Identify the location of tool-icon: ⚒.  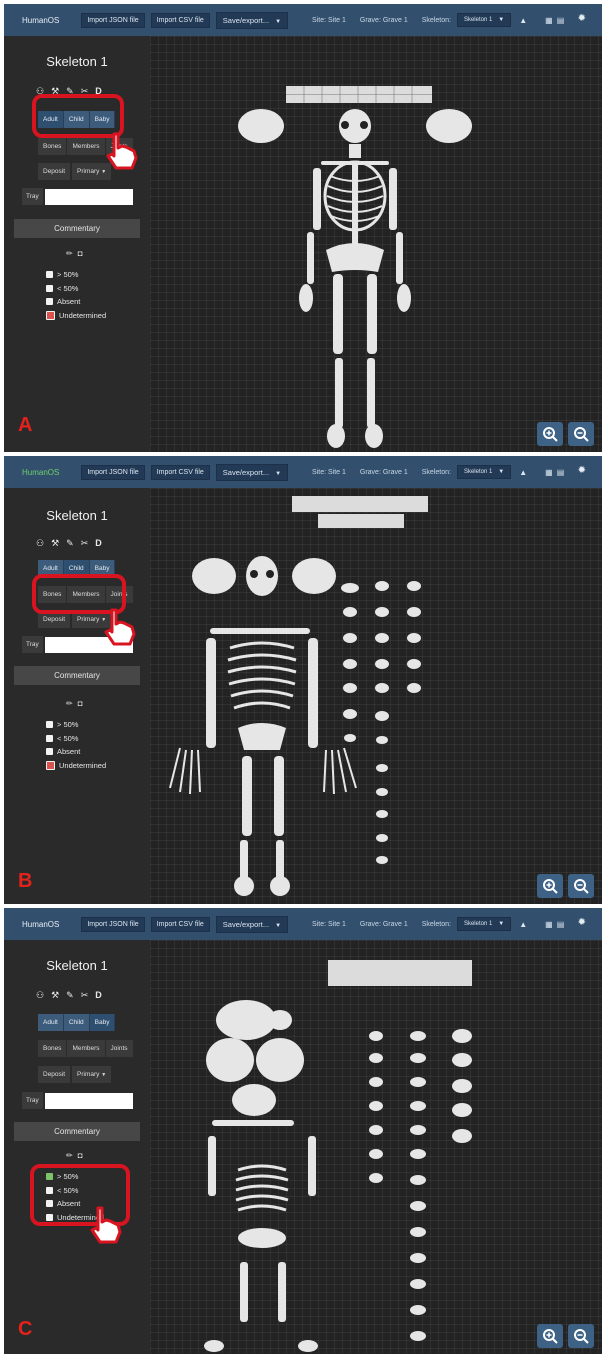
(55, 543).